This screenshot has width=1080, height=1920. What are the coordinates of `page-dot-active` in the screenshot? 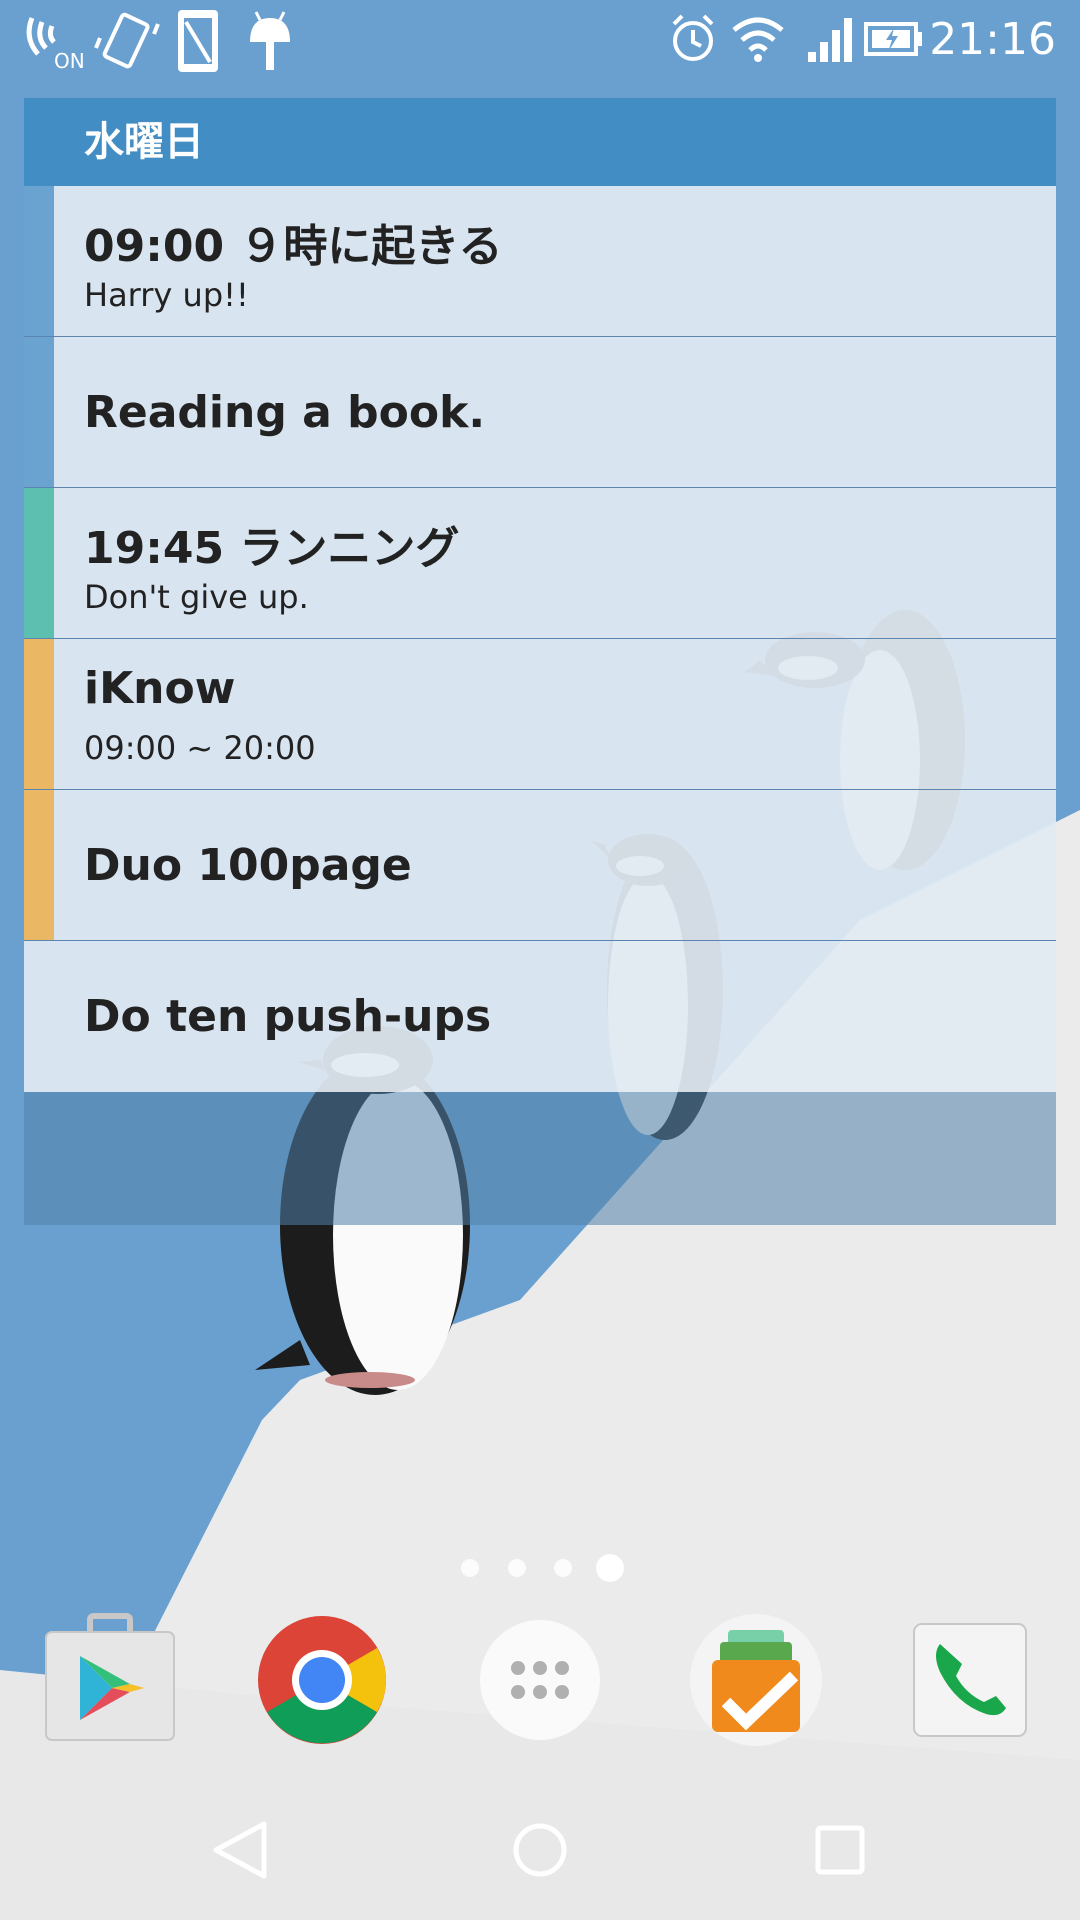 It's located at (610, 1568).